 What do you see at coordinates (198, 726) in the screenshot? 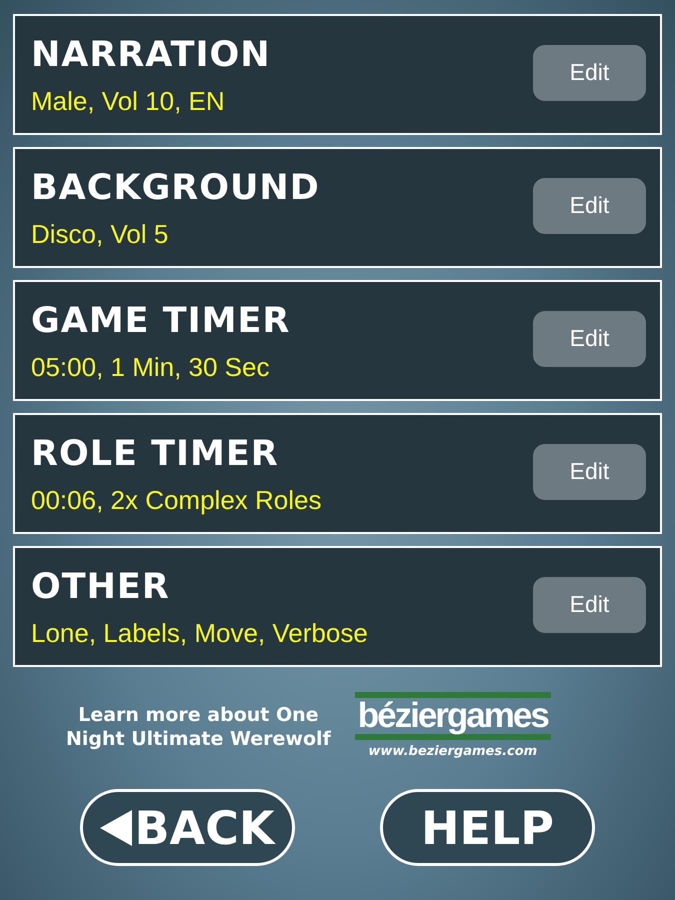
I see `promo-link: Learn more about One Night Ultimate Werewolf` at bounding box center [198, 726].